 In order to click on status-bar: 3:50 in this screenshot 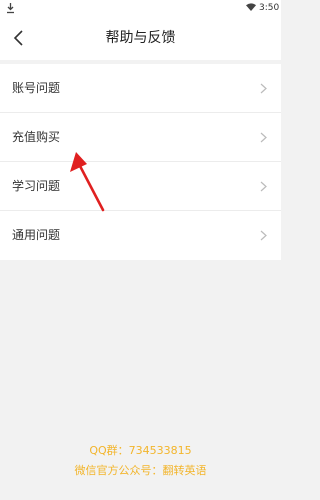, I will do `click(140, 8)`.